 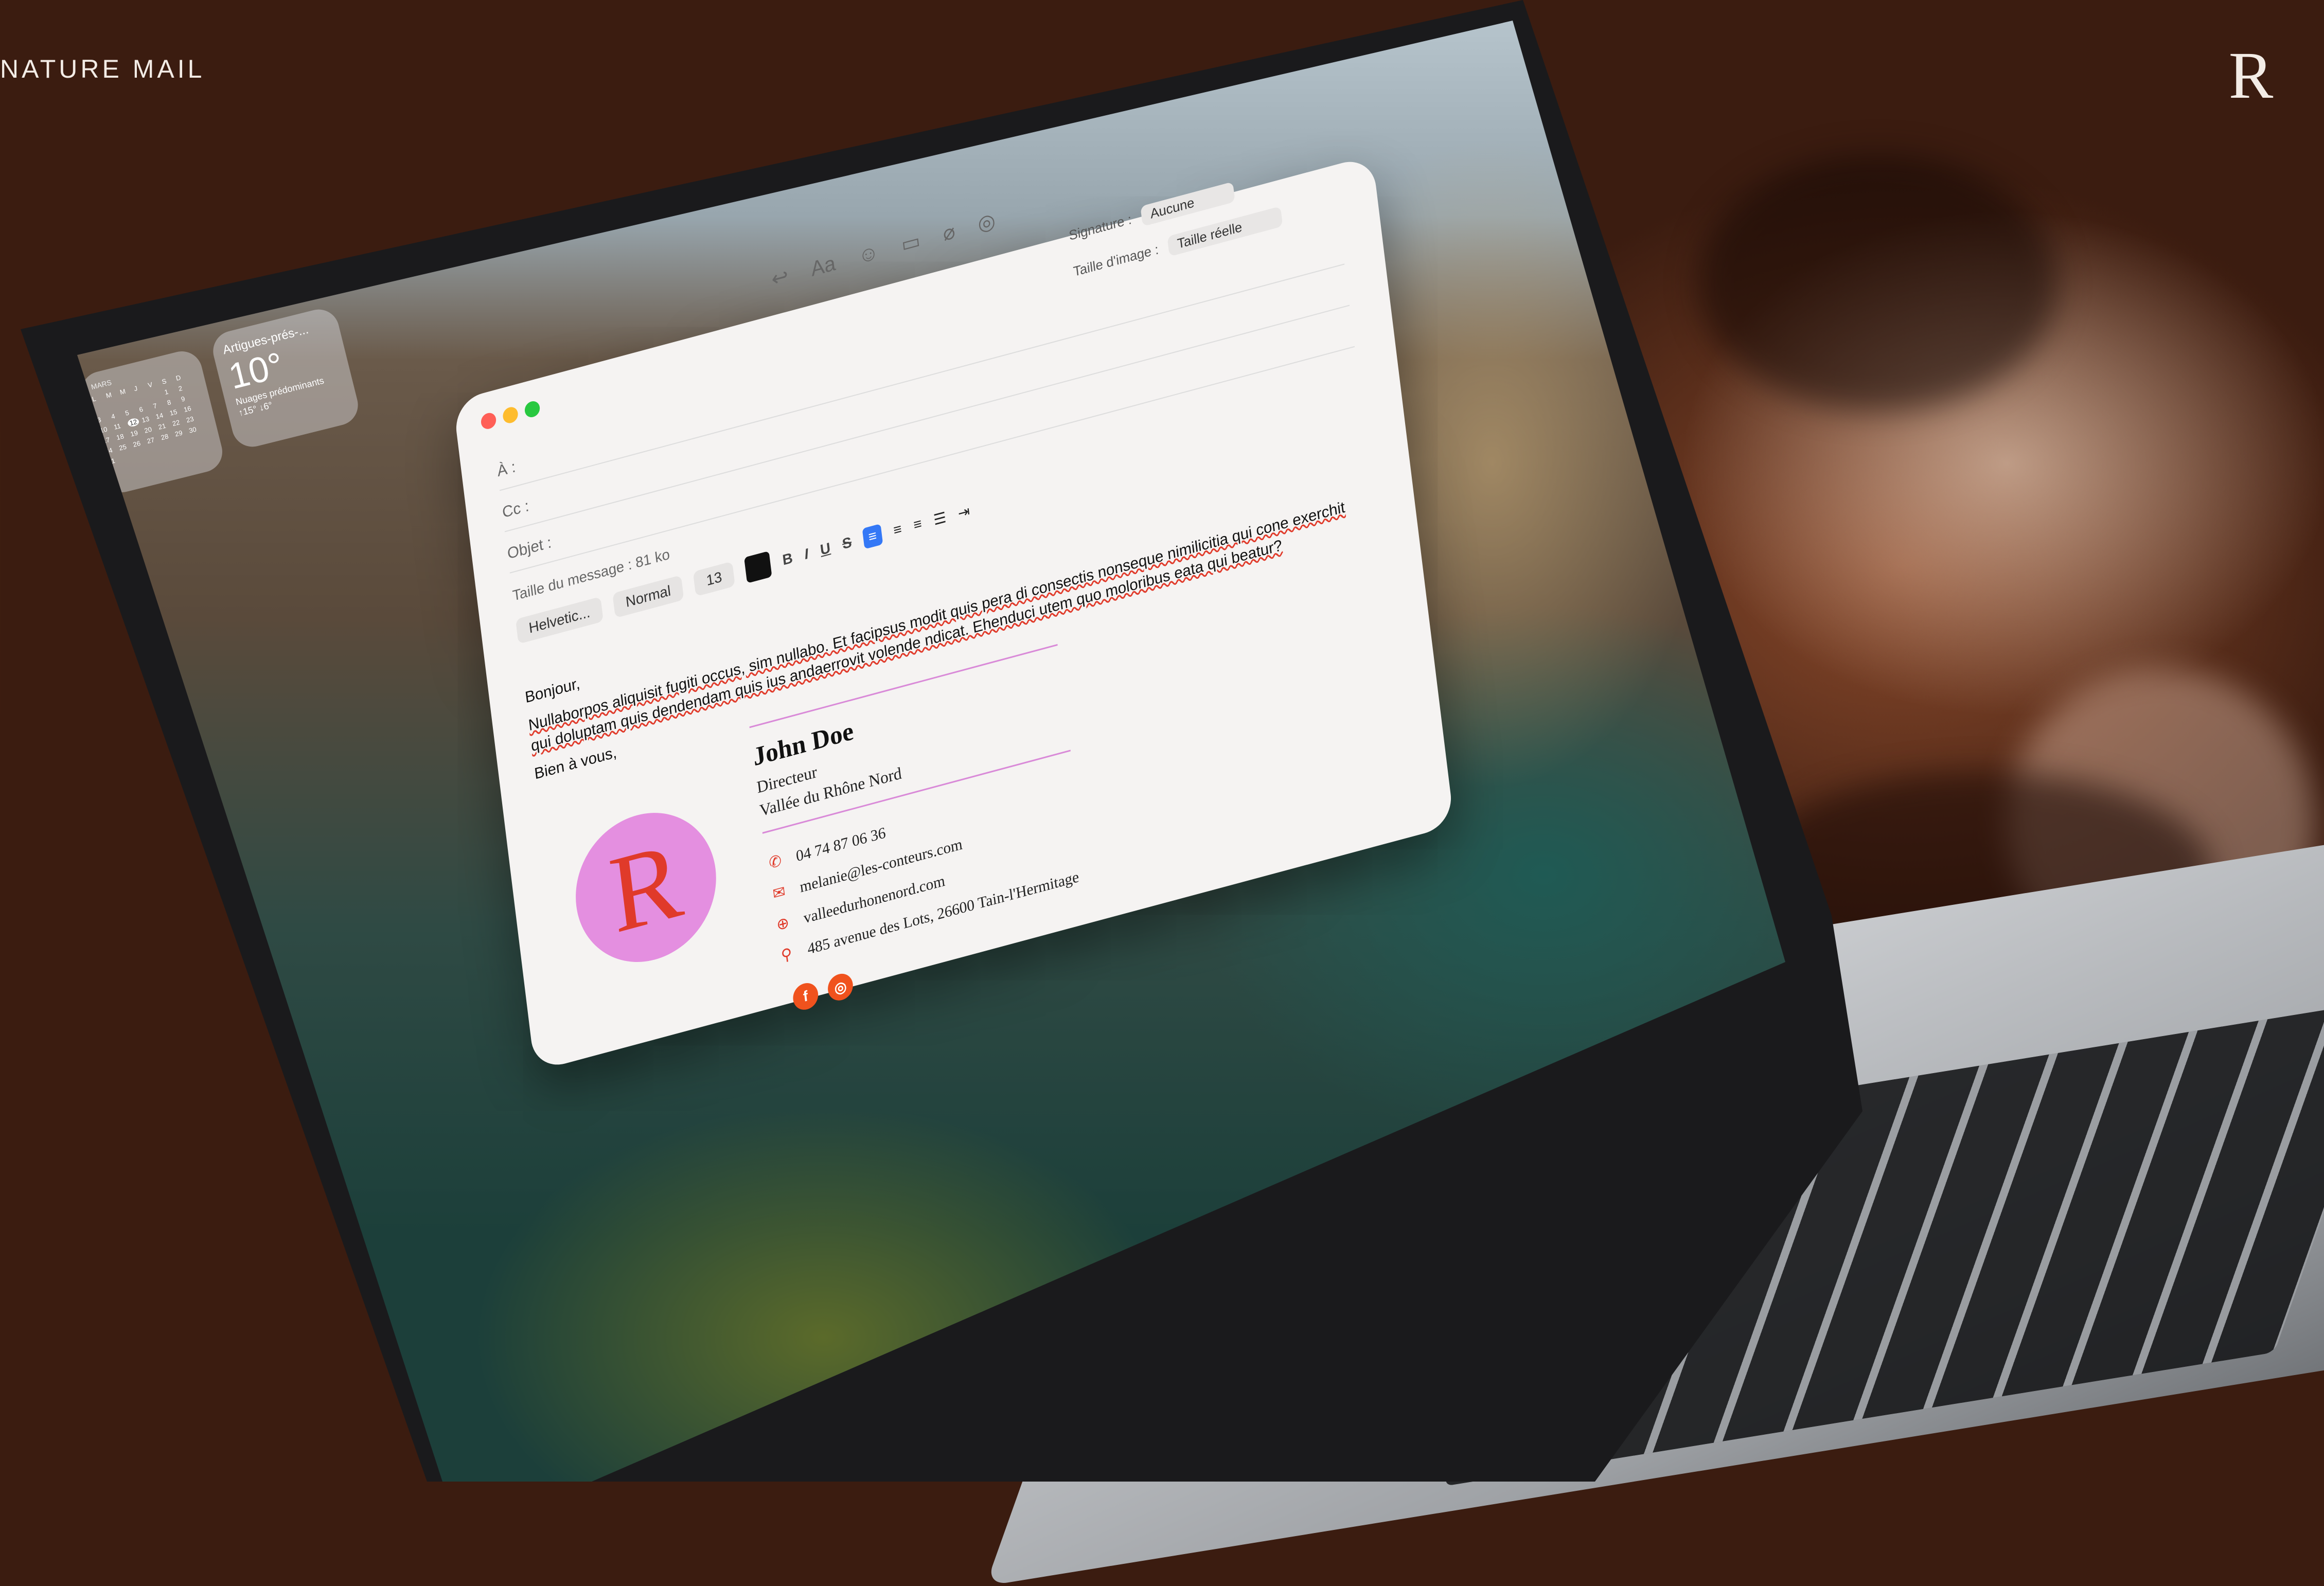 I want to click on strikethrough-button: S, so click(x=847, y=543).